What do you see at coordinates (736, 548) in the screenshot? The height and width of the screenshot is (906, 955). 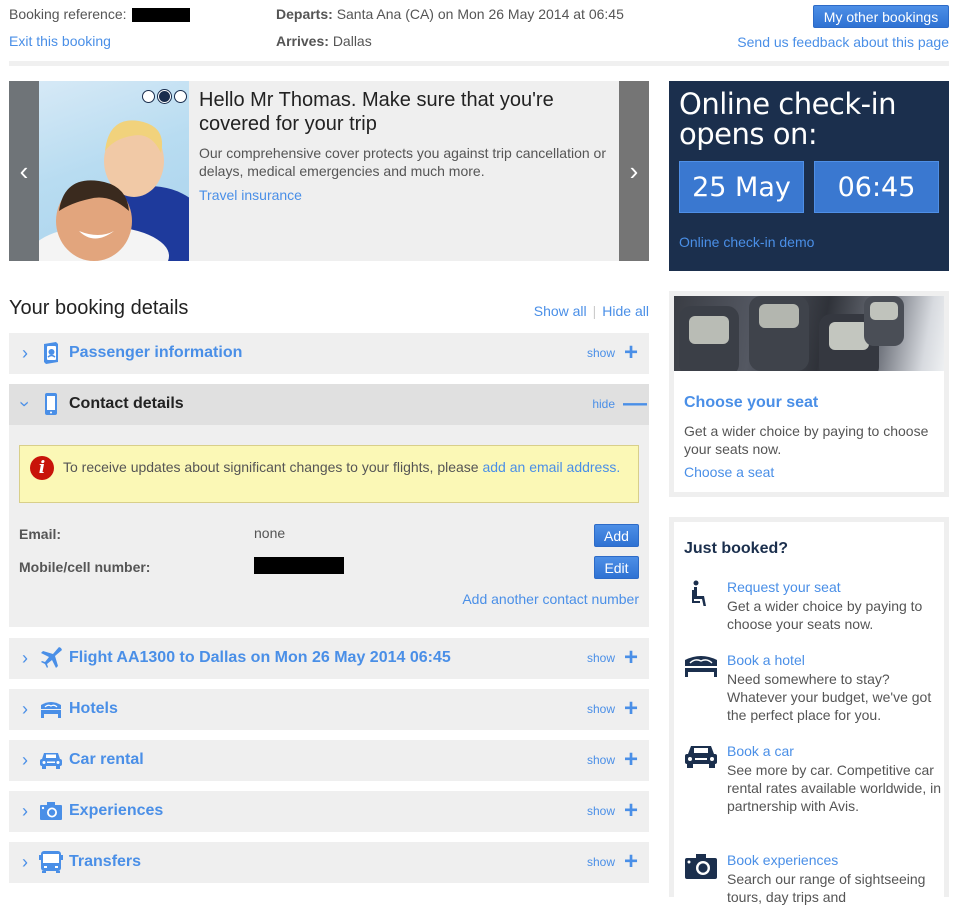 I see `just-booked-title: Just booked?` at bounding box center [736, 548].